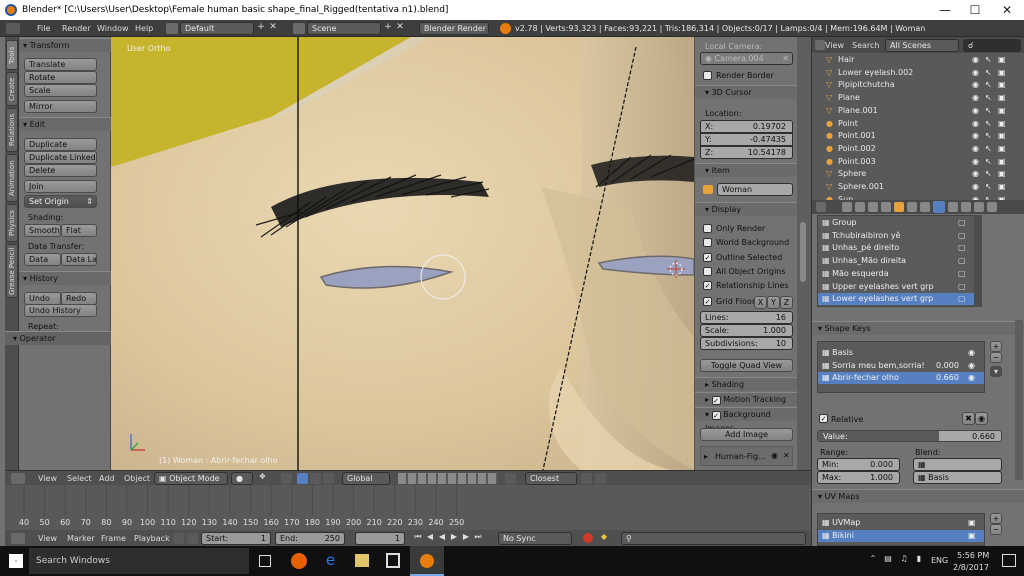  Describe the element at coordinates (918, 123) in the screenshot. I see `outliner-row: ● Point ◉ ↖ ▣` at that location.